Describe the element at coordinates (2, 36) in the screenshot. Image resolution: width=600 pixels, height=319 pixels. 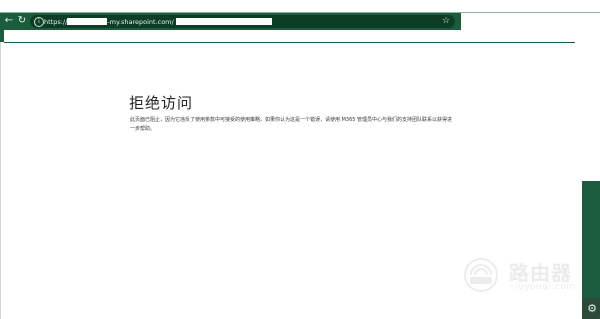
I see `frame-edge` at that location.